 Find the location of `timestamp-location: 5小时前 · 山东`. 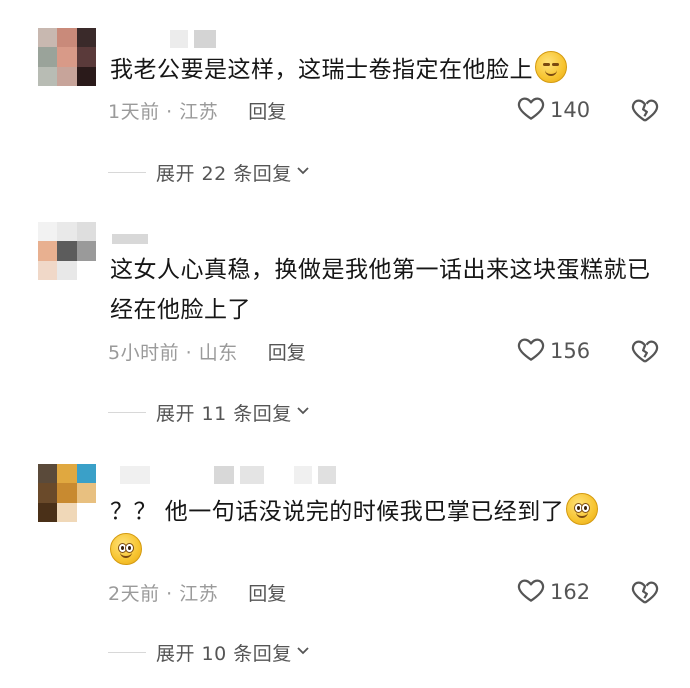

timestamp-location: 5小时前 · 山东 is located at coordinates (173, 352).